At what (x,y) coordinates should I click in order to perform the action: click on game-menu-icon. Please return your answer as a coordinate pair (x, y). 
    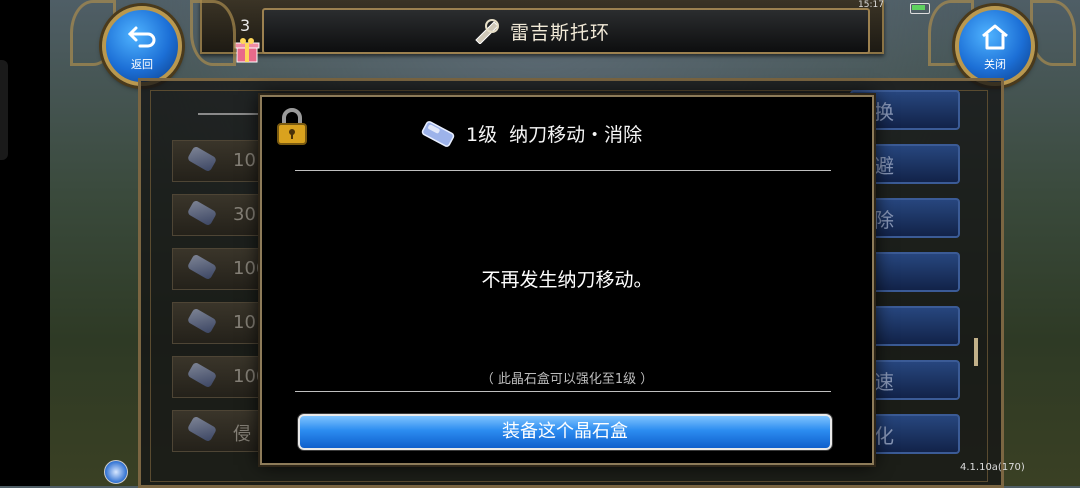
    Looking at the image, I should click on (116, 472).